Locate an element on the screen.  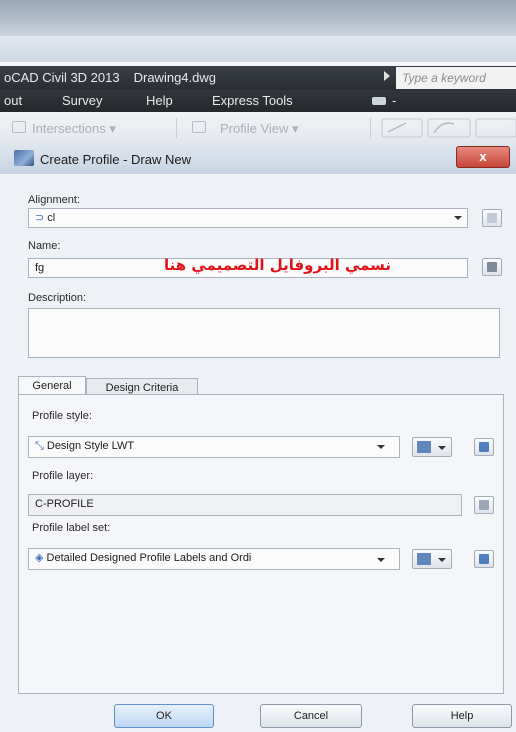
profile-style-pick-button is located at coordinates (484, 447).